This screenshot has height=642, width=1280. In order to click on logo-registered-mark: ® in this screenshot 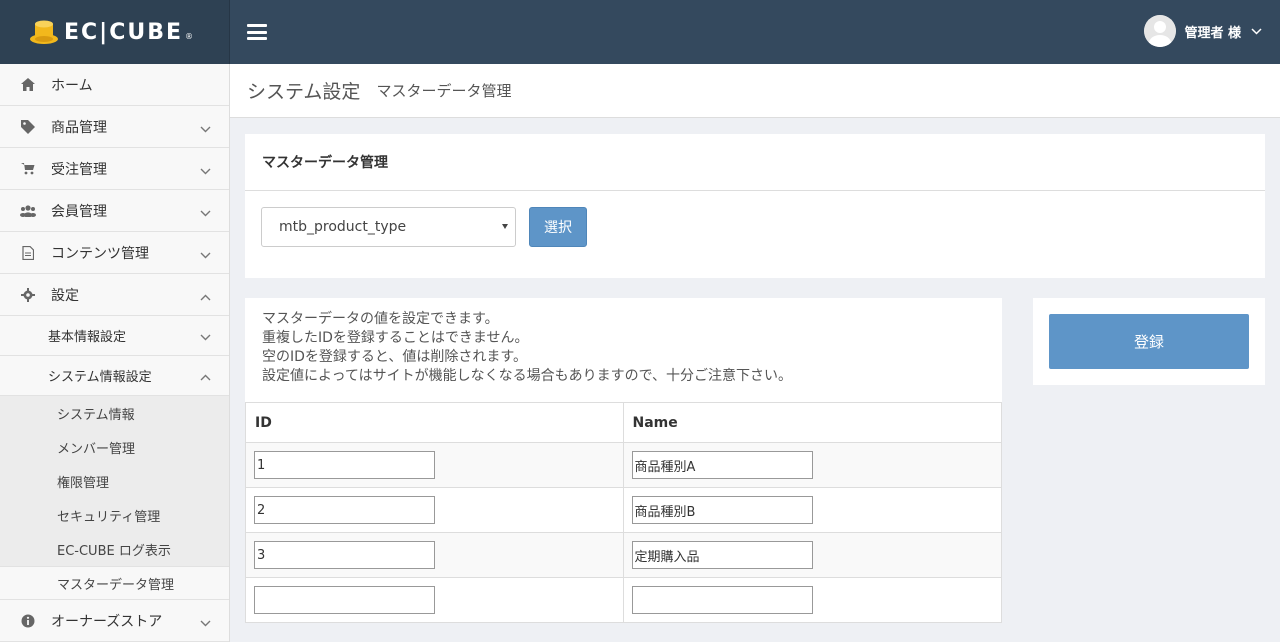, I will do `click(189, 36)`.